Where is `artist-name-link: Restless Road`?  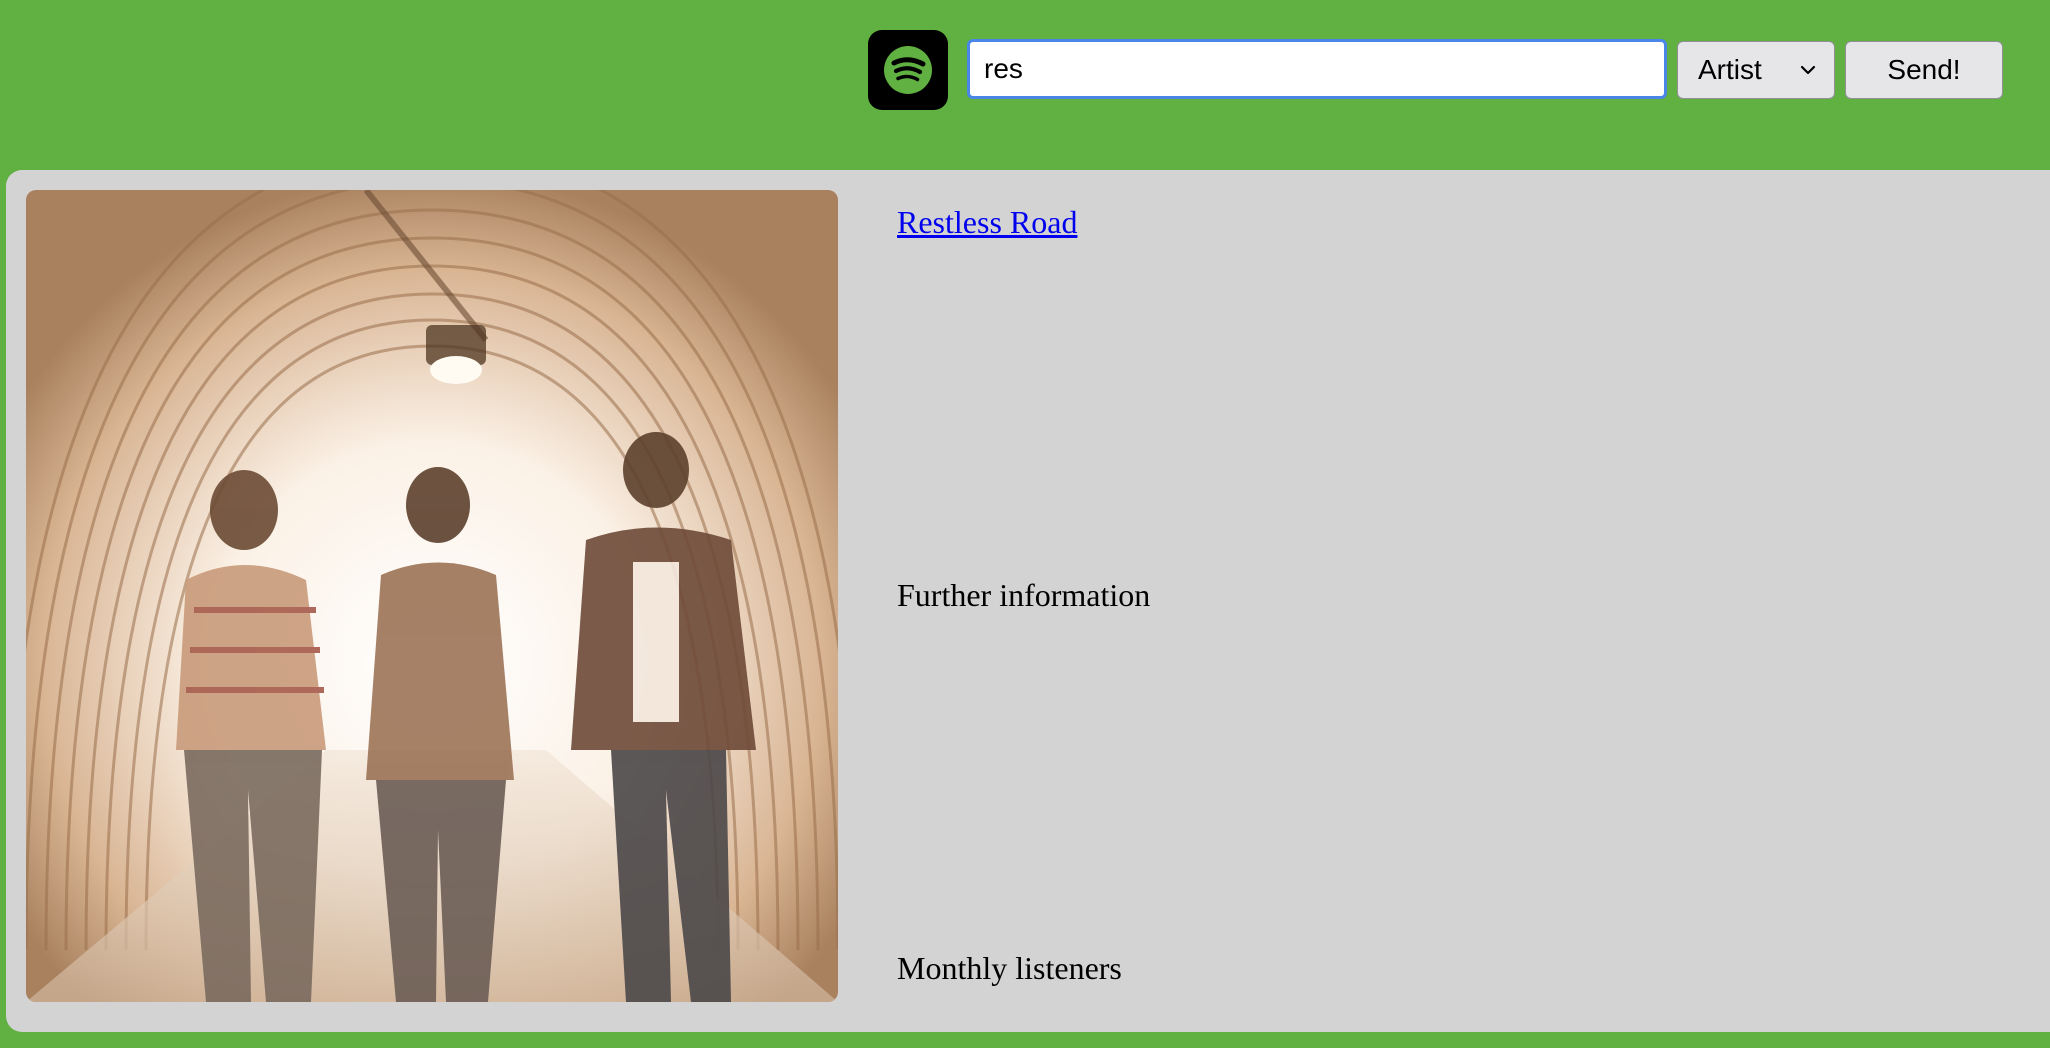
artist-name-link: Restless Road is located at coordinates (987, 222).